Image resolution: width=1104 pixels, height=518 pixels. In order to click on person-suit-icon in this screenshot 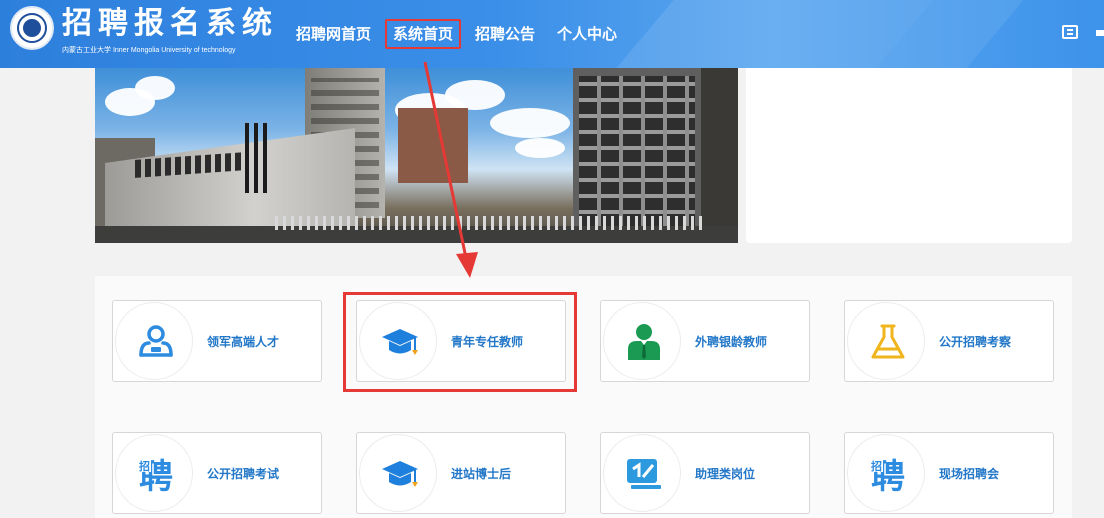, I will do `click(644, 342)`.